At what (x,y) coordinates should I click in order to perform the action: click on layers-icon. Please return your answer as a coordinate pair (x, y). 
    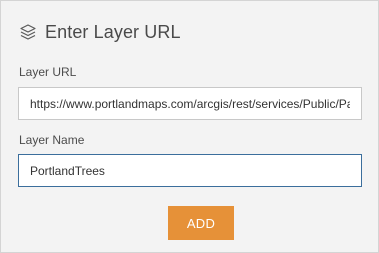
    Looking at the image, I should click on (28, 32).